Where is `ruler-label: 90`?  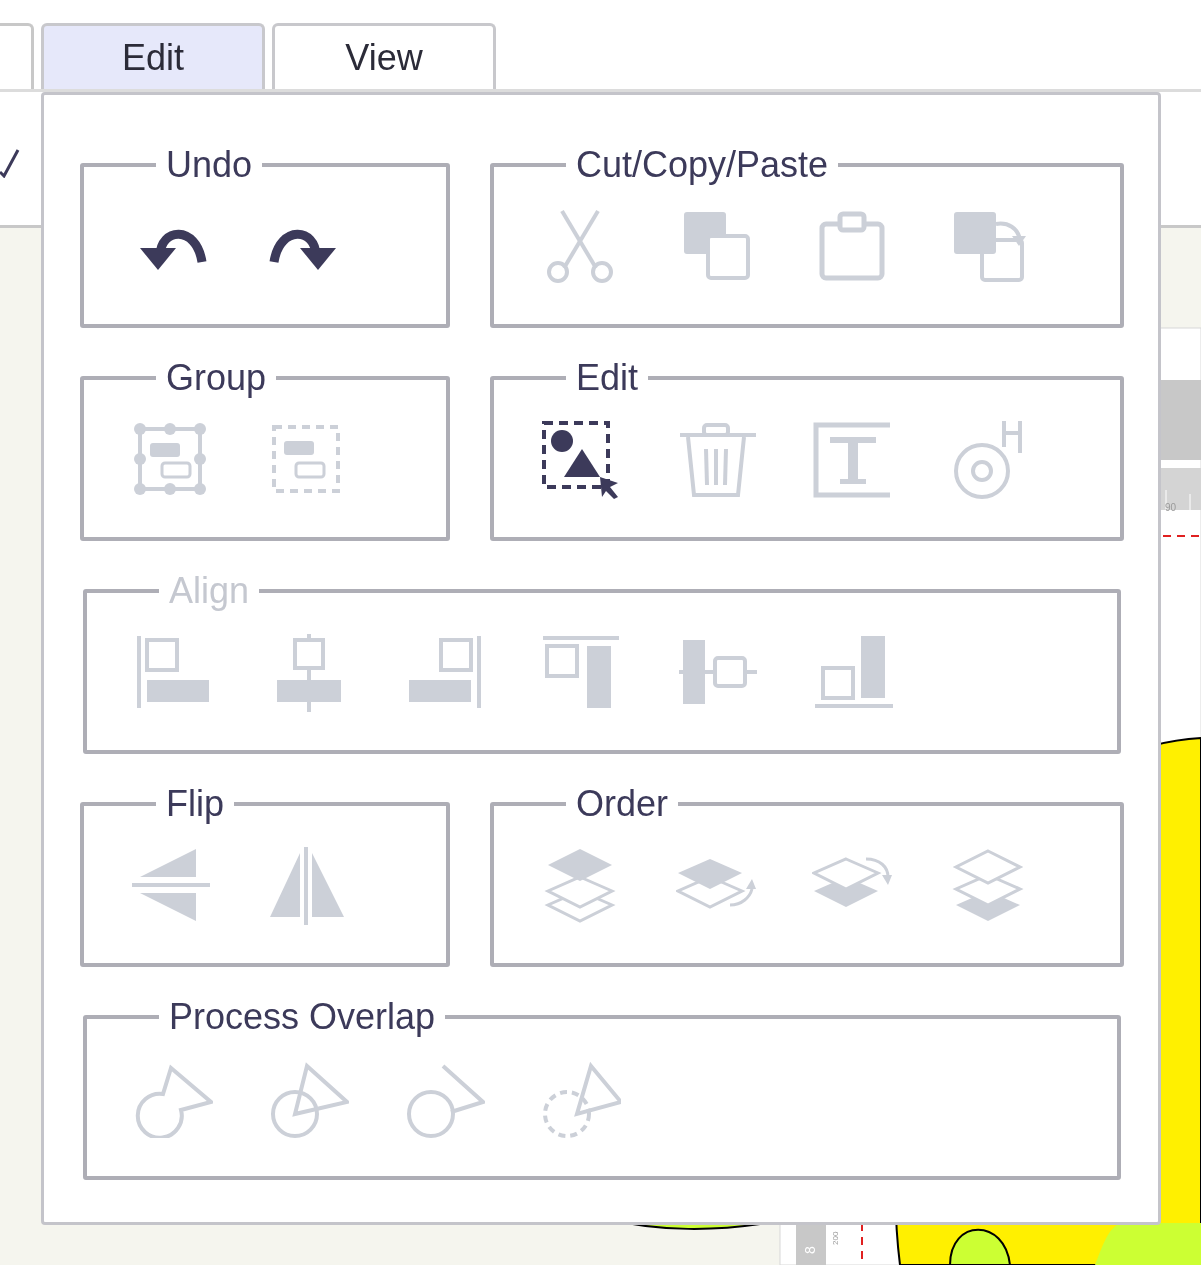
ruler-label: 90 is located at coordinates (1171, 507).